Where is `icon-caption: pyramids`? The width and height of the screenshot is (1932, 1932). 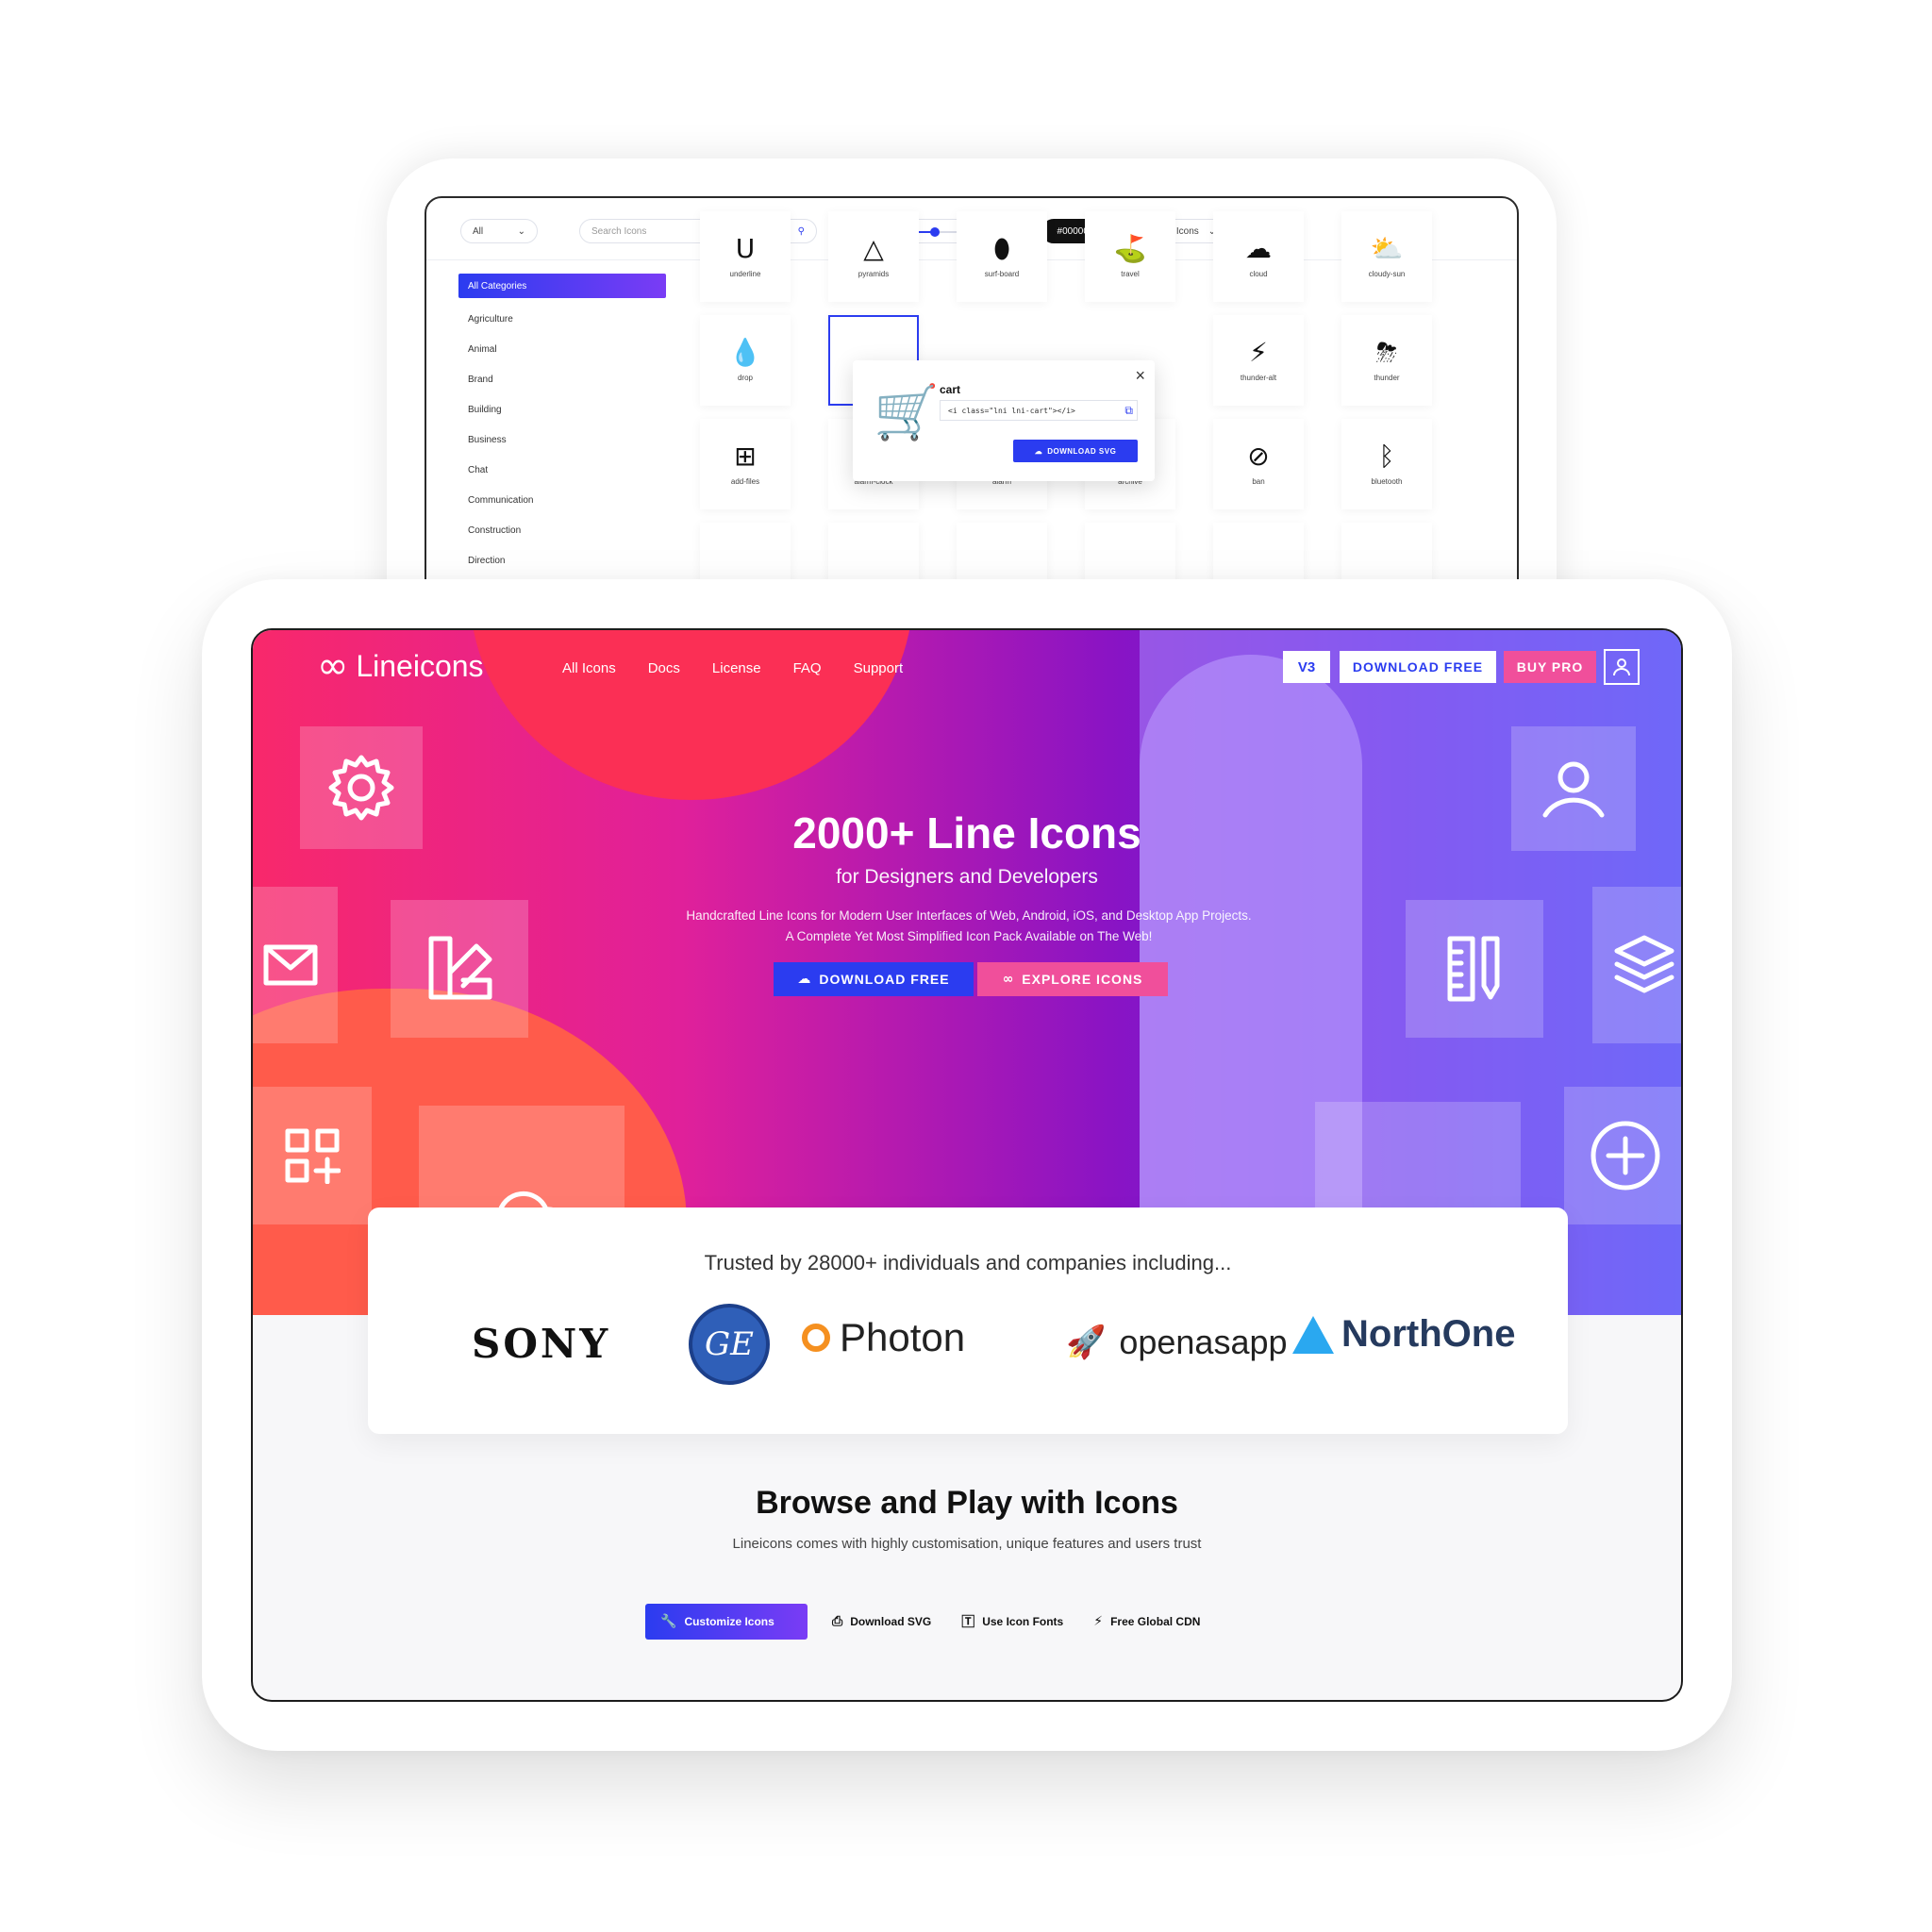 icon-caption: pyramids is located at coordinates (874, 274).